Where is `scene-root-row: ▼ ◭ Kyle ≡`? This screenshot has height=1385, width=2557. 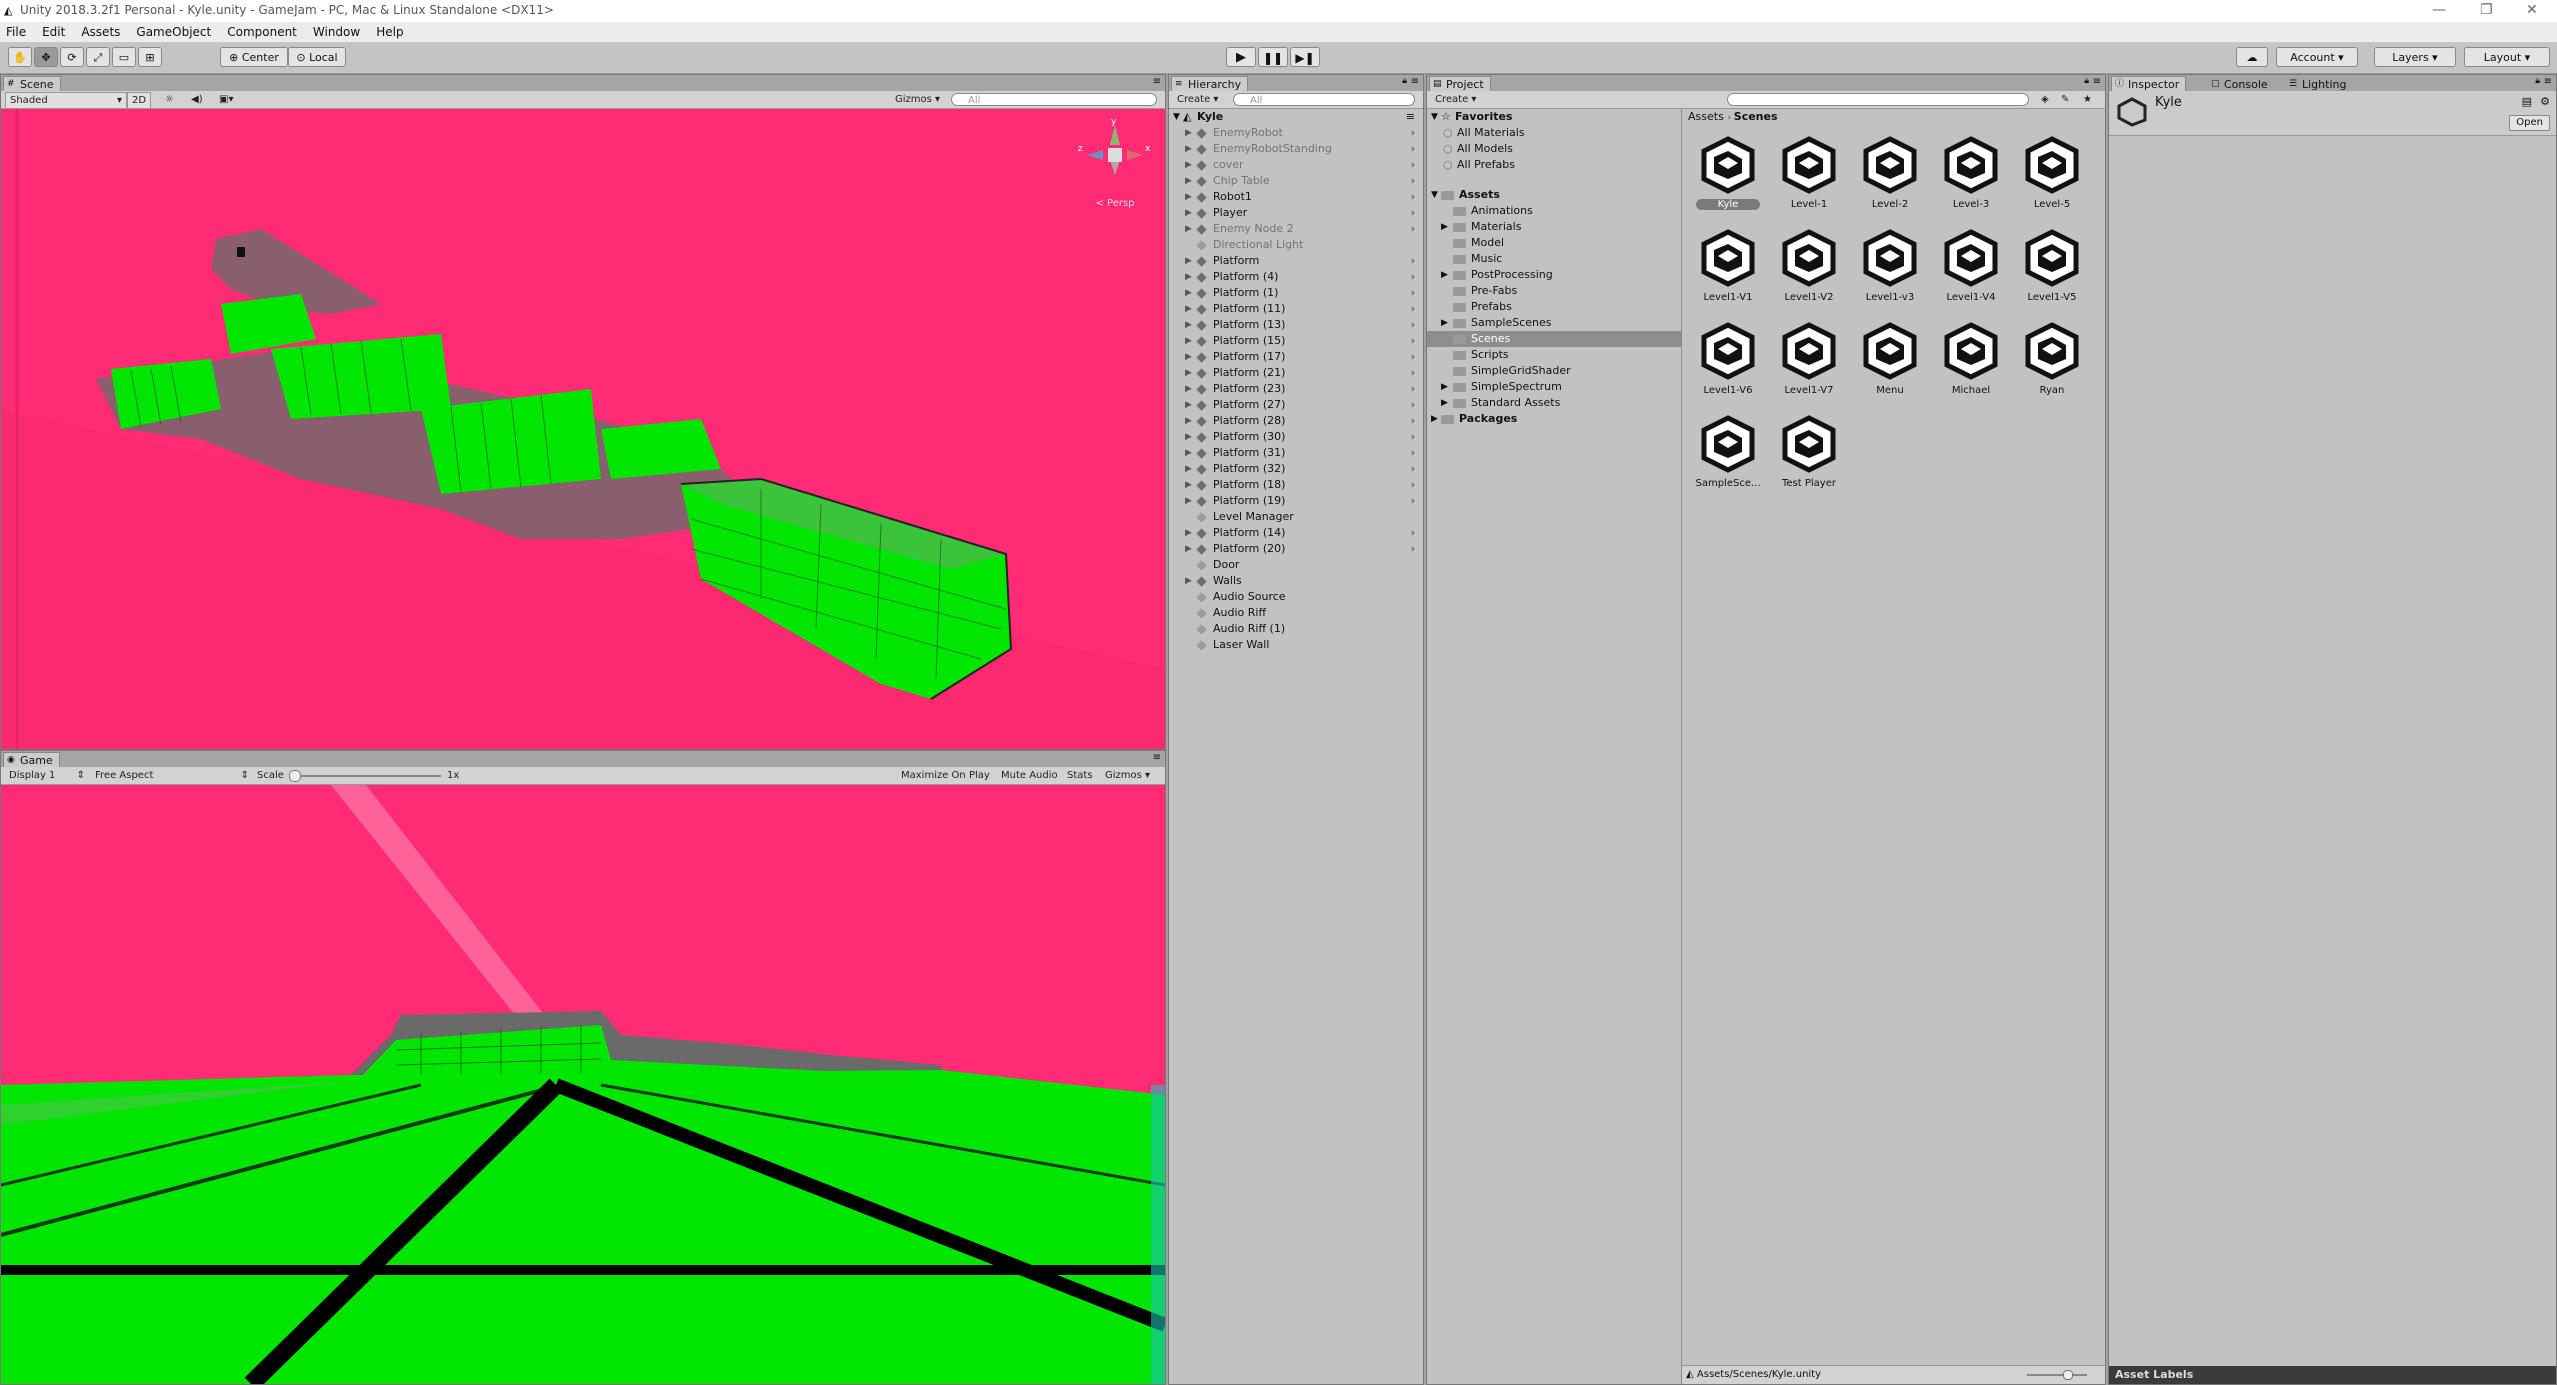 scene-root-row: ▼ ◭ Kyle ≡ is located at coordinates (1296, 117).